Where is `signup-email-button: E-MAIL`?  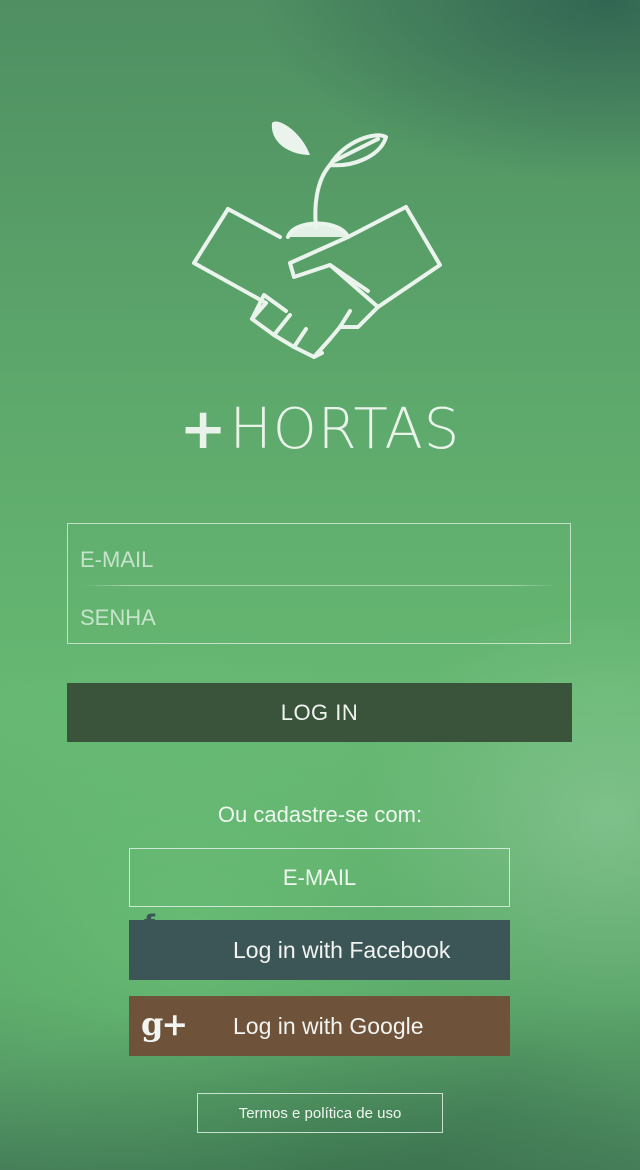 signup-email-button: E-MAIL is located at coordinates (319, 877).